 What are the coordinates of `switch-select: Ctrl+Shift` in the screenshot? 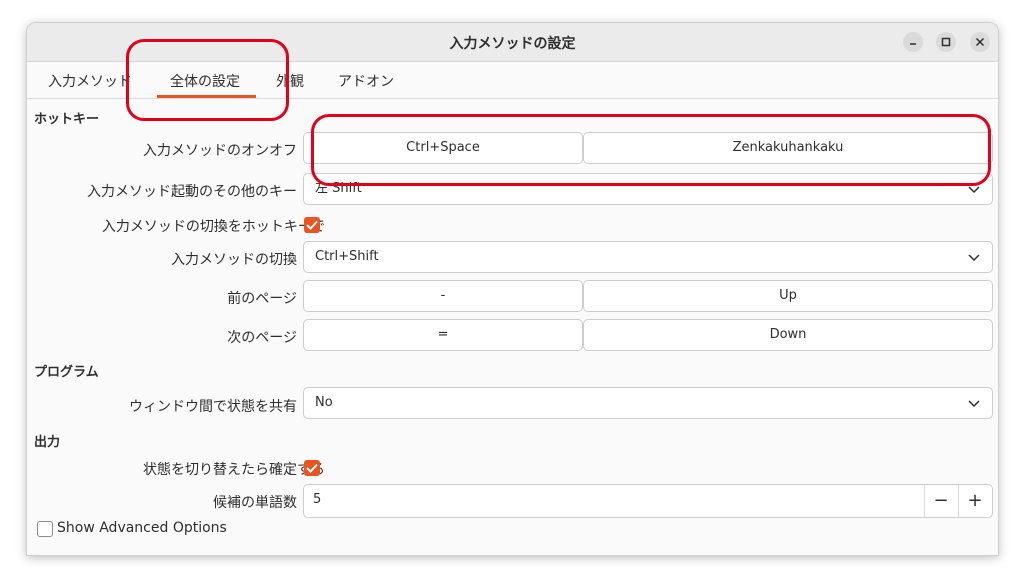 It's located at (648, 257).